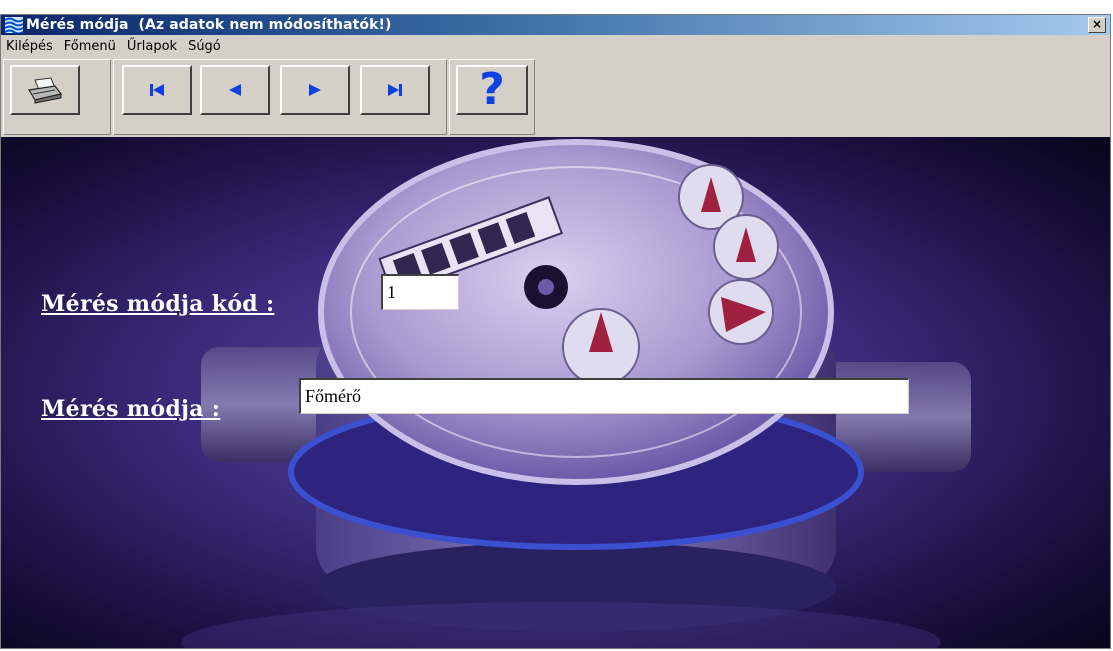 The height and width of the screenshot is (651, 1113). Describe the element at coordinates (1097, 25) in the screenshot. I see `close-button: ×` at that location.